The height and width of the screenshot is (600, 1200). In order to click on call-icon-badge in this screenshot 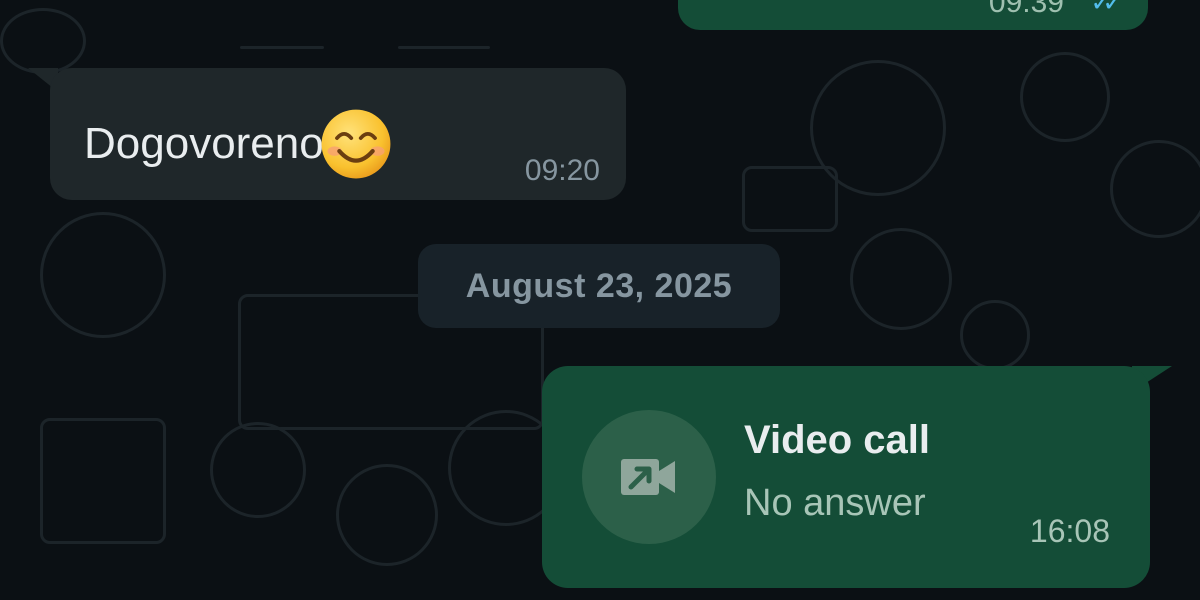, I will do `click(649, 477)`.